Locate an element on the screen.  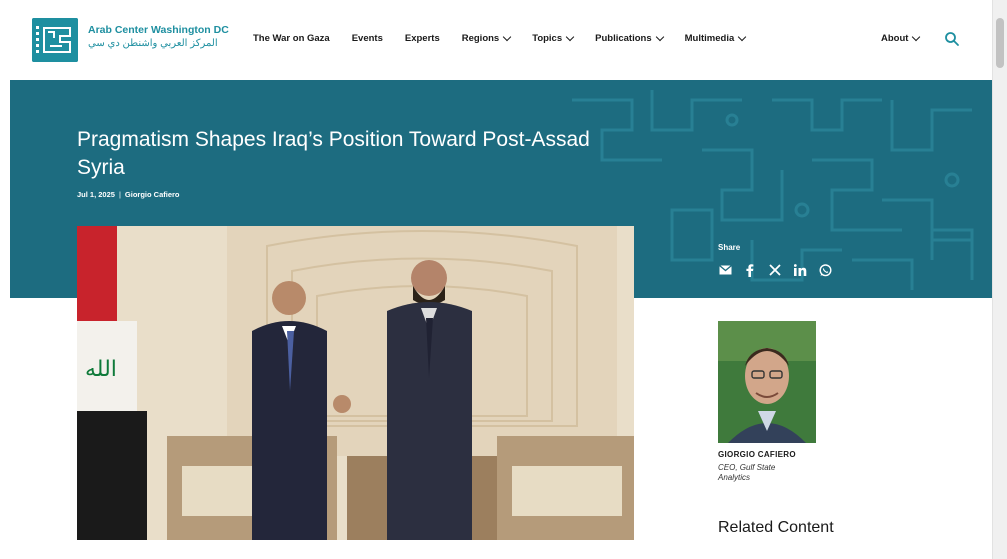
nav-label: About is located at coordinates (895, 38).